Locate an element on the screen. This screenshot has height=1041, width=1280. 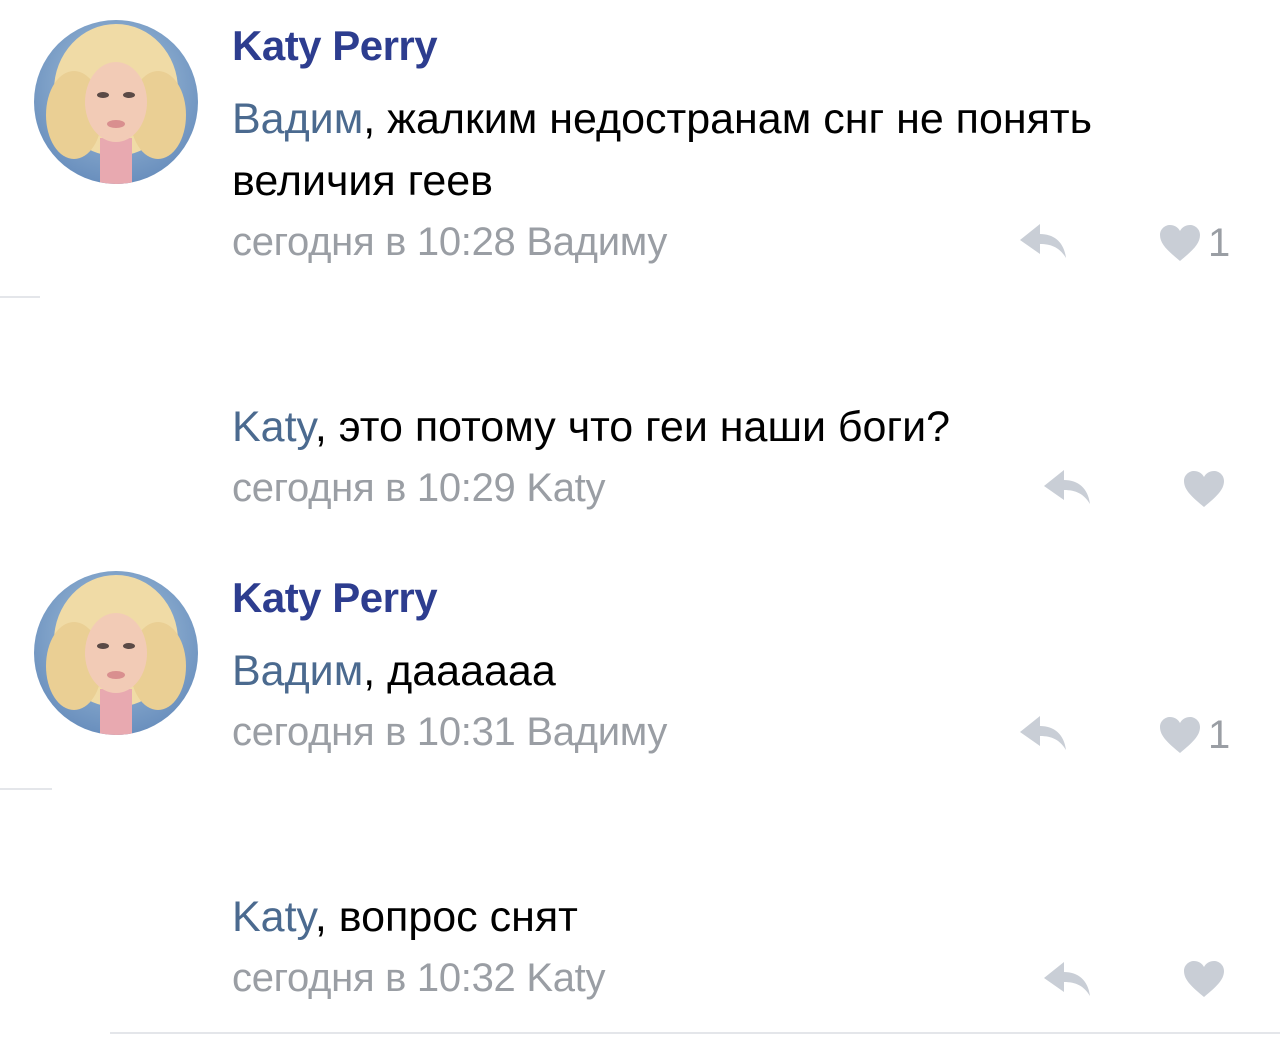
comment-meta: сегодня в 10:32 Katy is located at coordinates (418, 978).